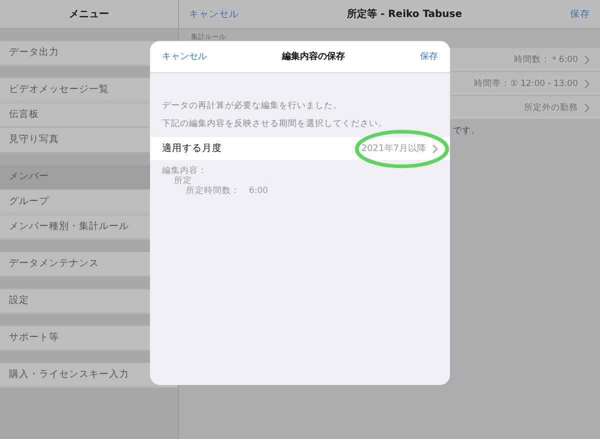  What do you see at coordinates (313, 56) in the screenshot?
I see `dialog-title: 編集内容の保存` at bounding box center [313, 56].